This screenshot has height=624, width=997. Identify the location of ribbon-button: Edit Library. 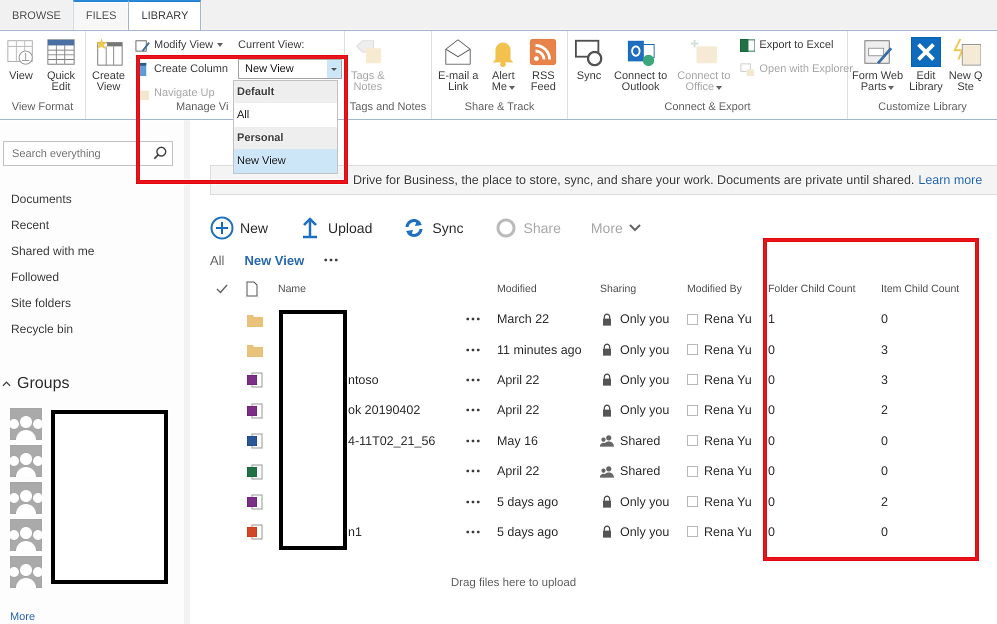
(926, 69).